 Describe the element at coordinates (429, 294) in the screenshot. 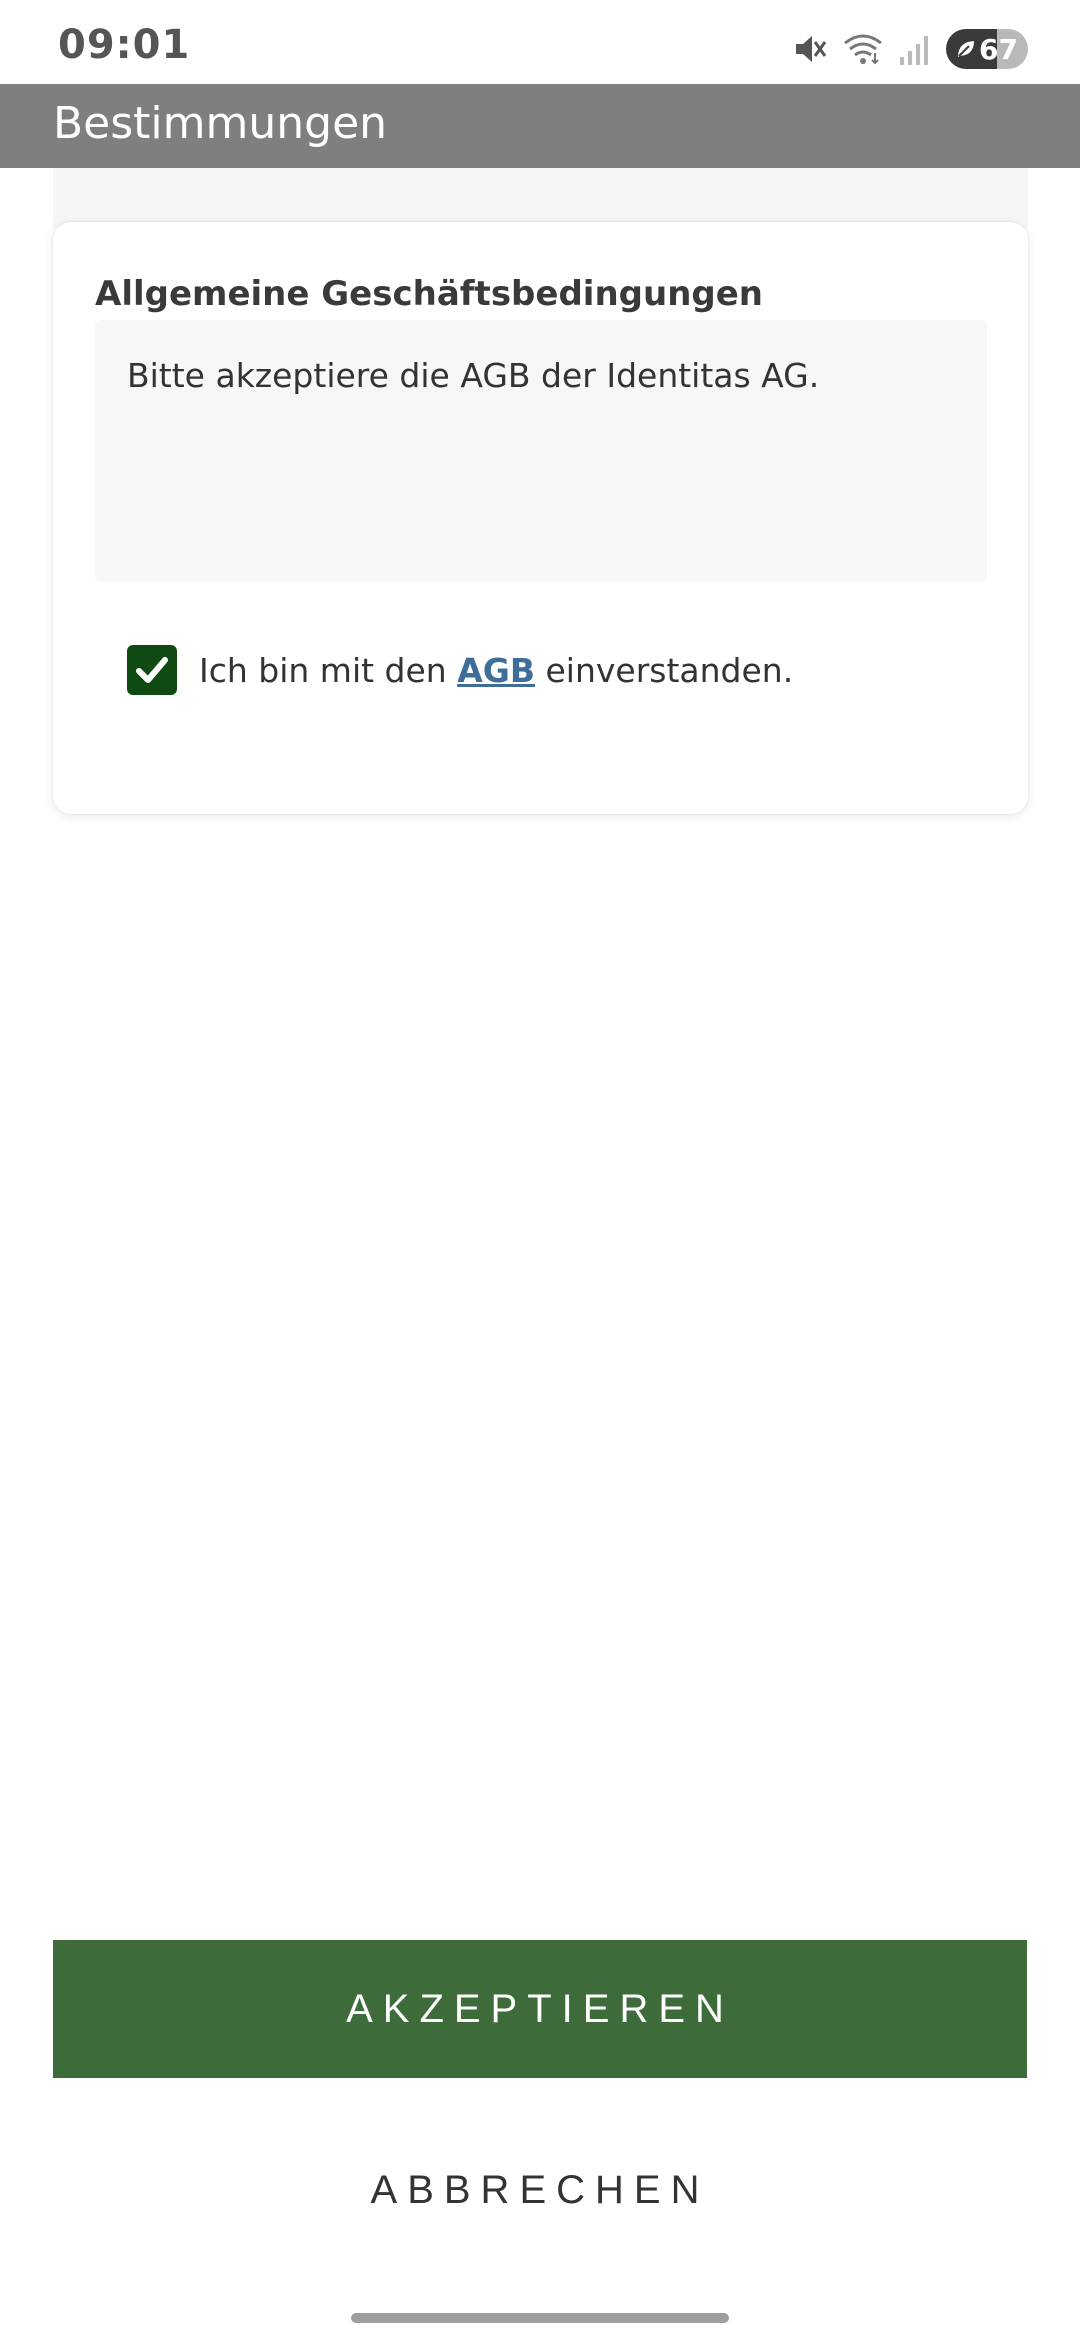

I see `terms-title: Allgemeine Geschäftsbedingungen` at that location.